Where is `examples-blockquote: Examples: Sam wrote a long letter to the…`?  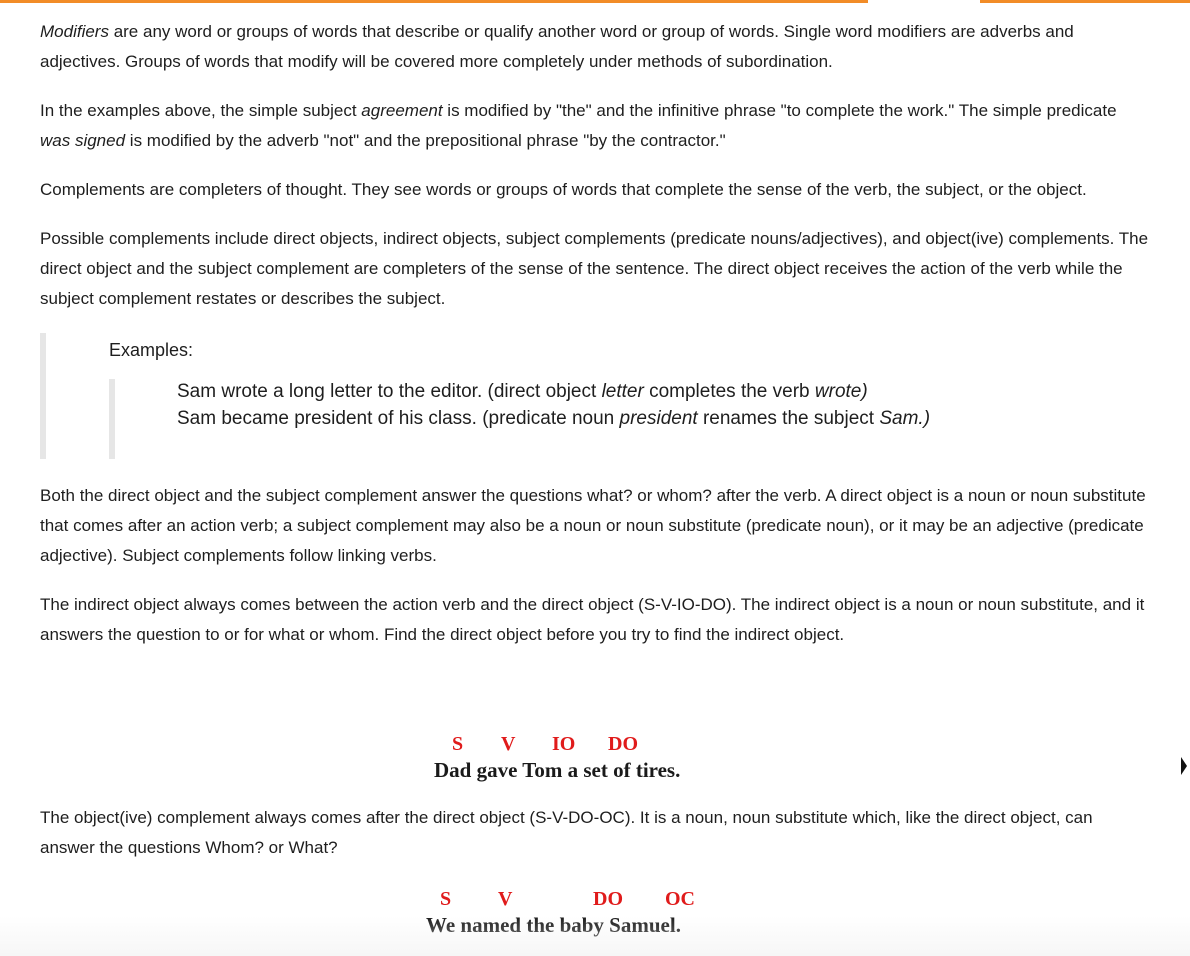
examples-blockquote: Examples: Sam wrote a long letter to the… is located at coordinates (595, 396).